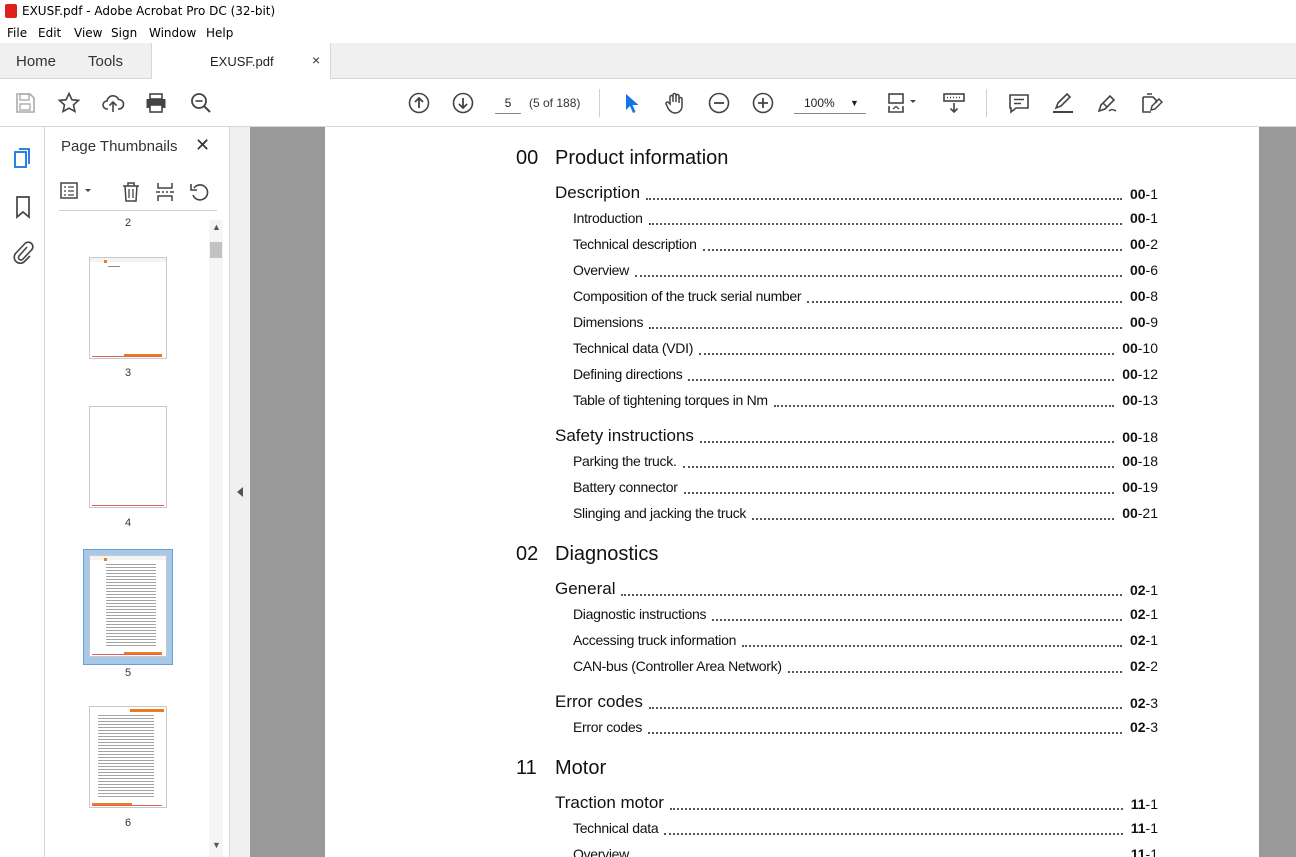 The height and width of the screenshot is (857, 1296). I want to click on toc-page-number: 00-21, so click(1140, 513).